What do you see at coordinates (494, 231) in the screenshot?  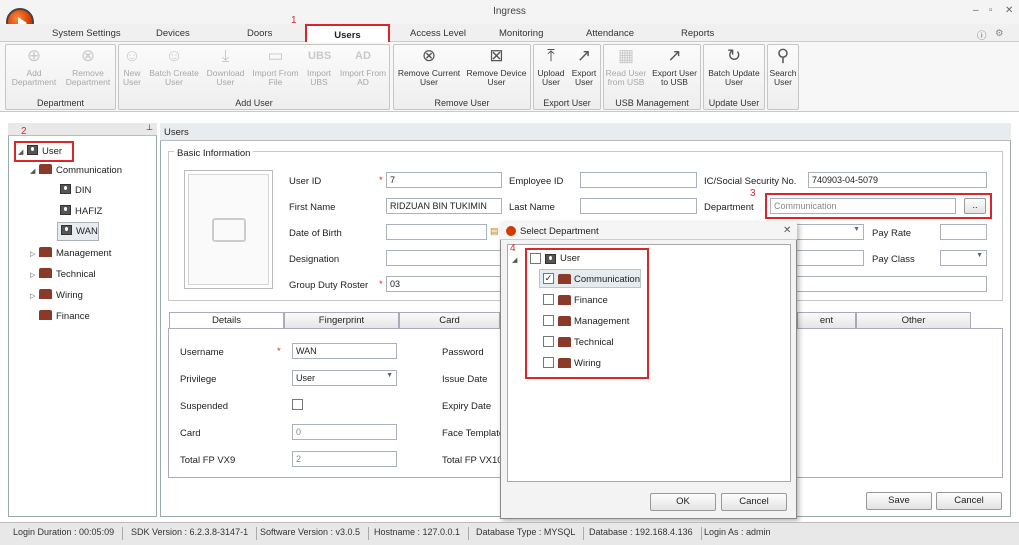 I see `calendar-icon: ▤` at bounding box center [494, 231].